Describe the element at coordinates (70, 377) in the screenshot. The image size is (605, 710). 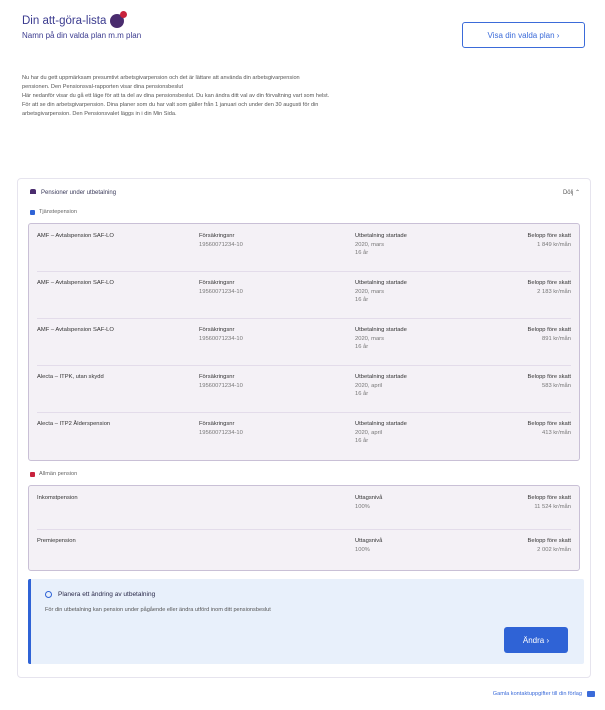
I see `pension-name: Alecta – ITPK, utan skydd` at that location.